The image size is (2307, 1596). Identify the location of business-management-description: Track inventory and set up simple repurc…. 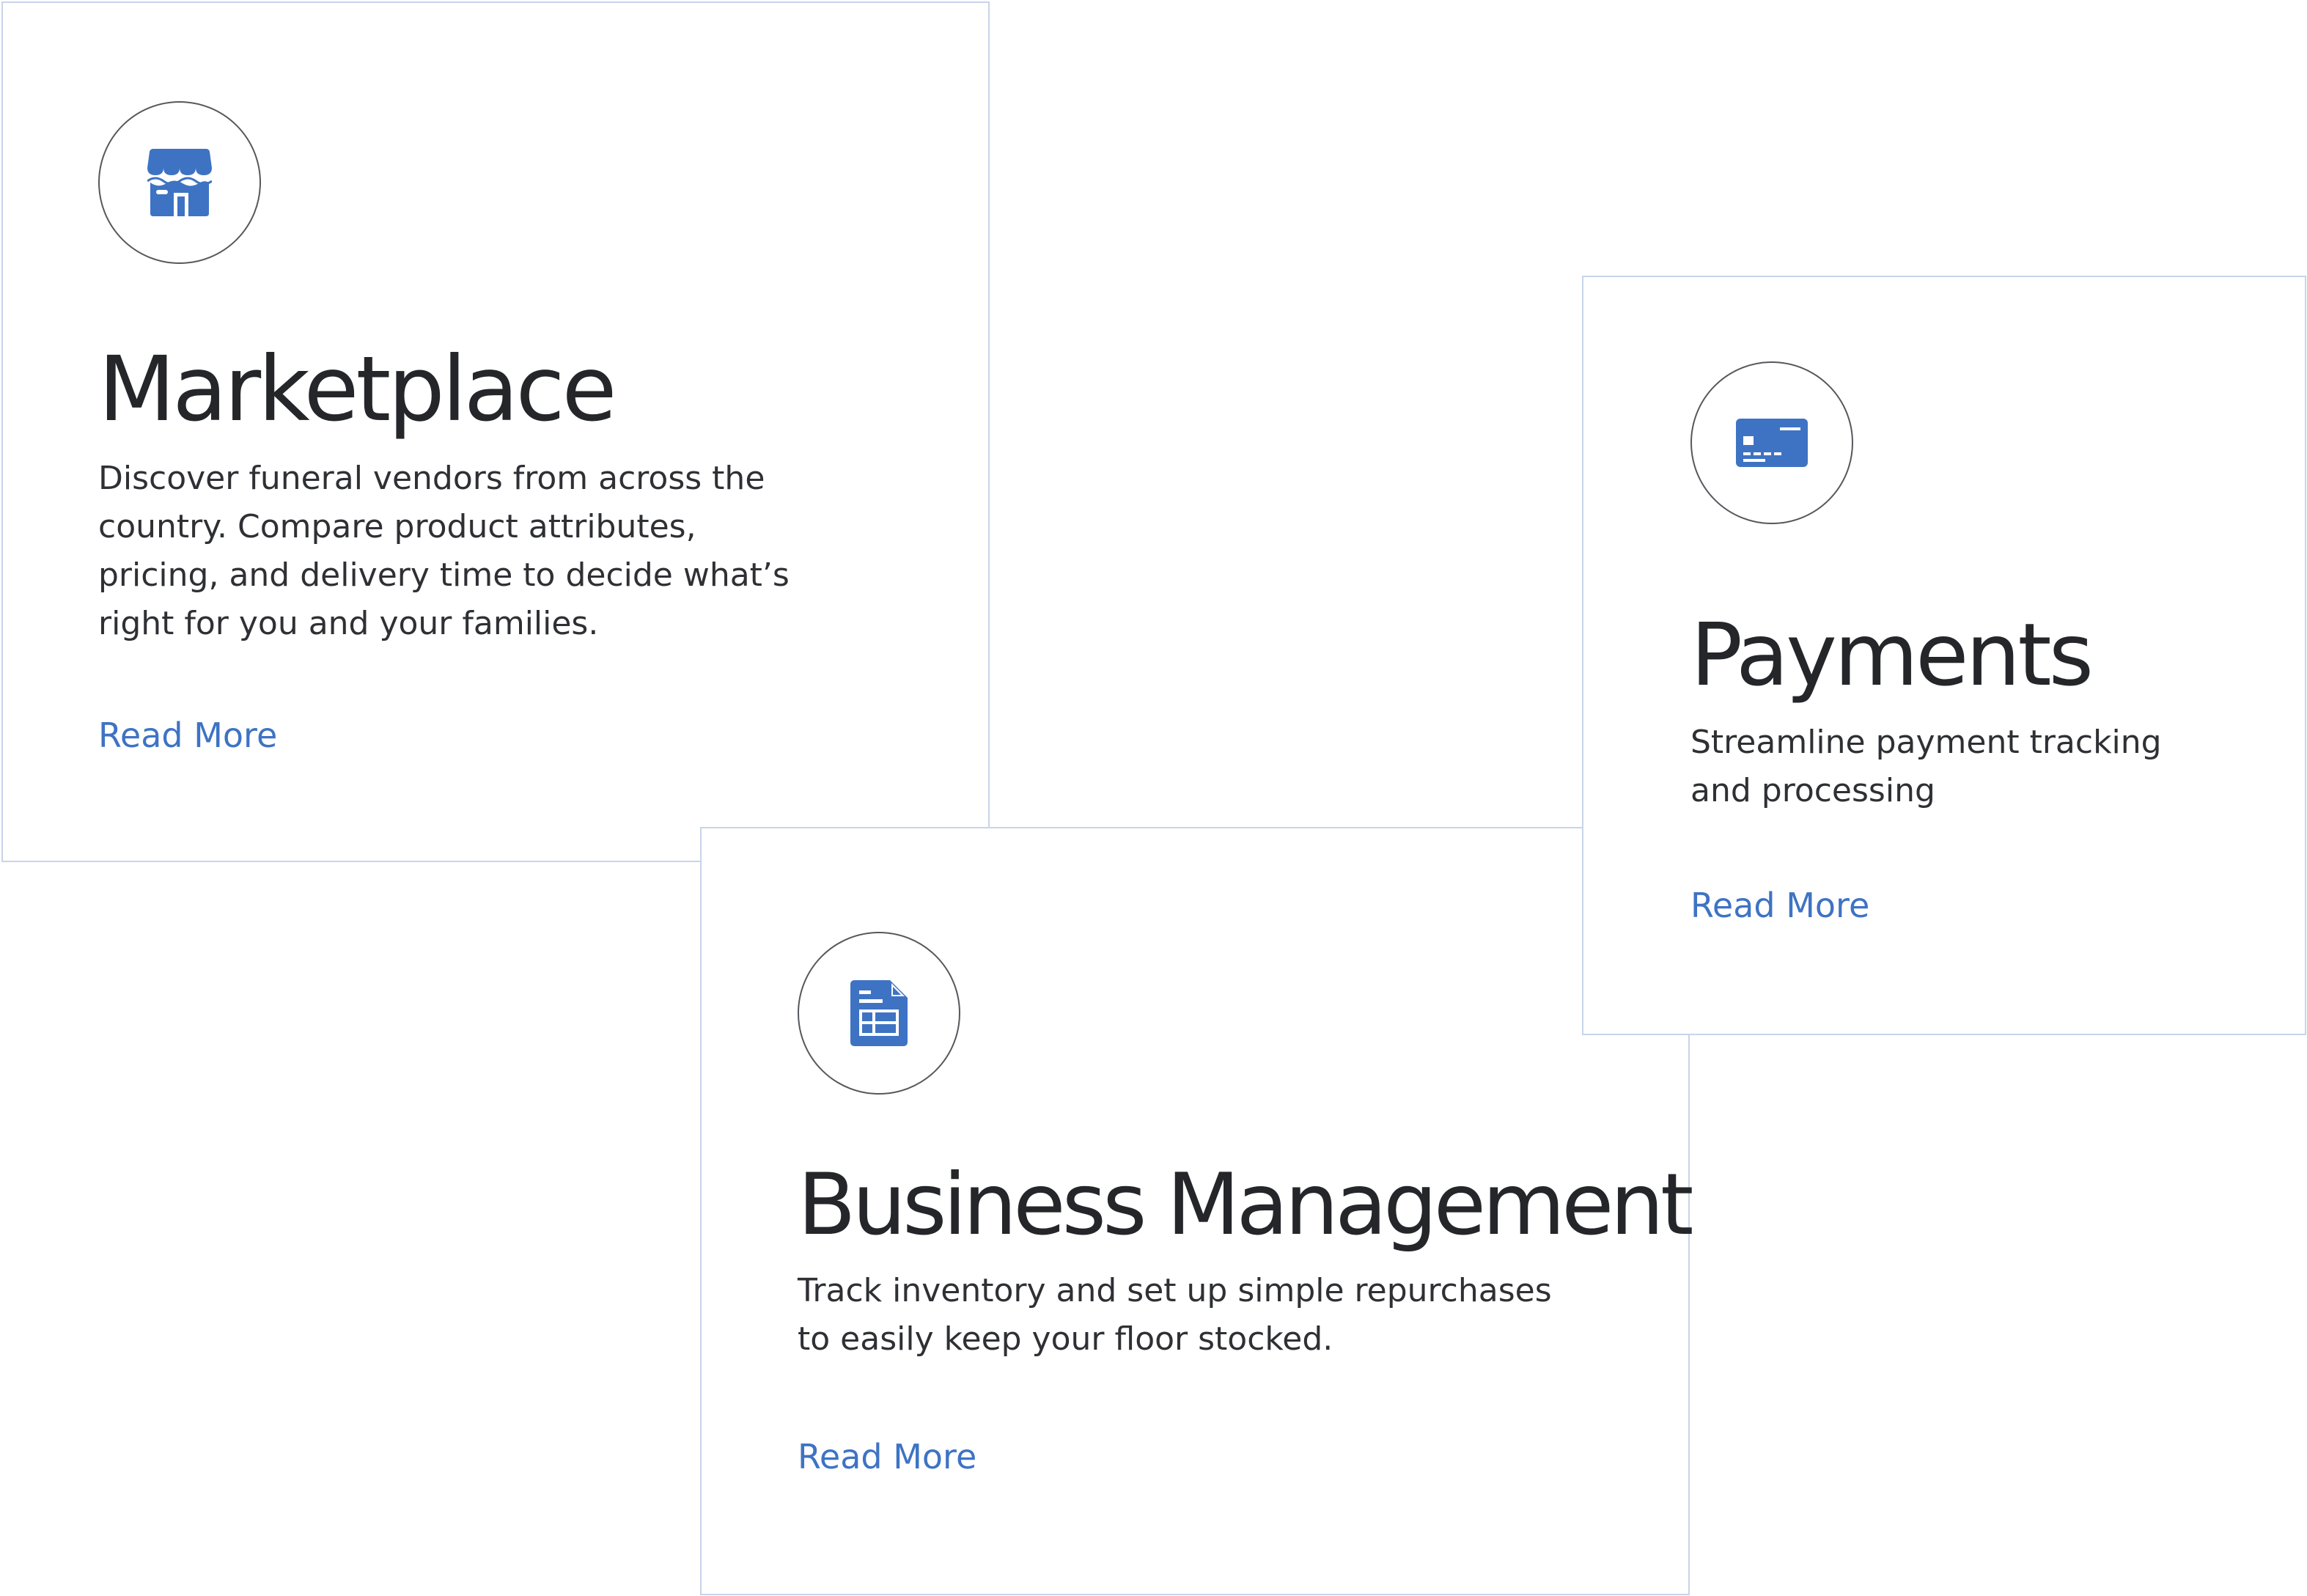
(1175, 1315).